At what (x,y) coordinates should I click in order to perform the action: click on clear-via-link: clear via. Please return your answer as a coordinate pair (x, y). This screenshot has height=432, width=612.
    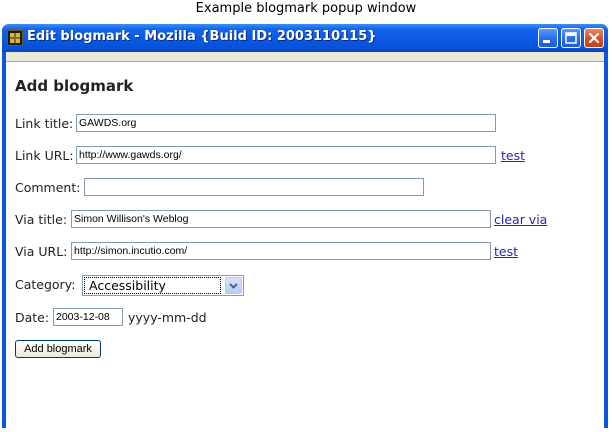
    Looking at the image, I should click on (520, 219).